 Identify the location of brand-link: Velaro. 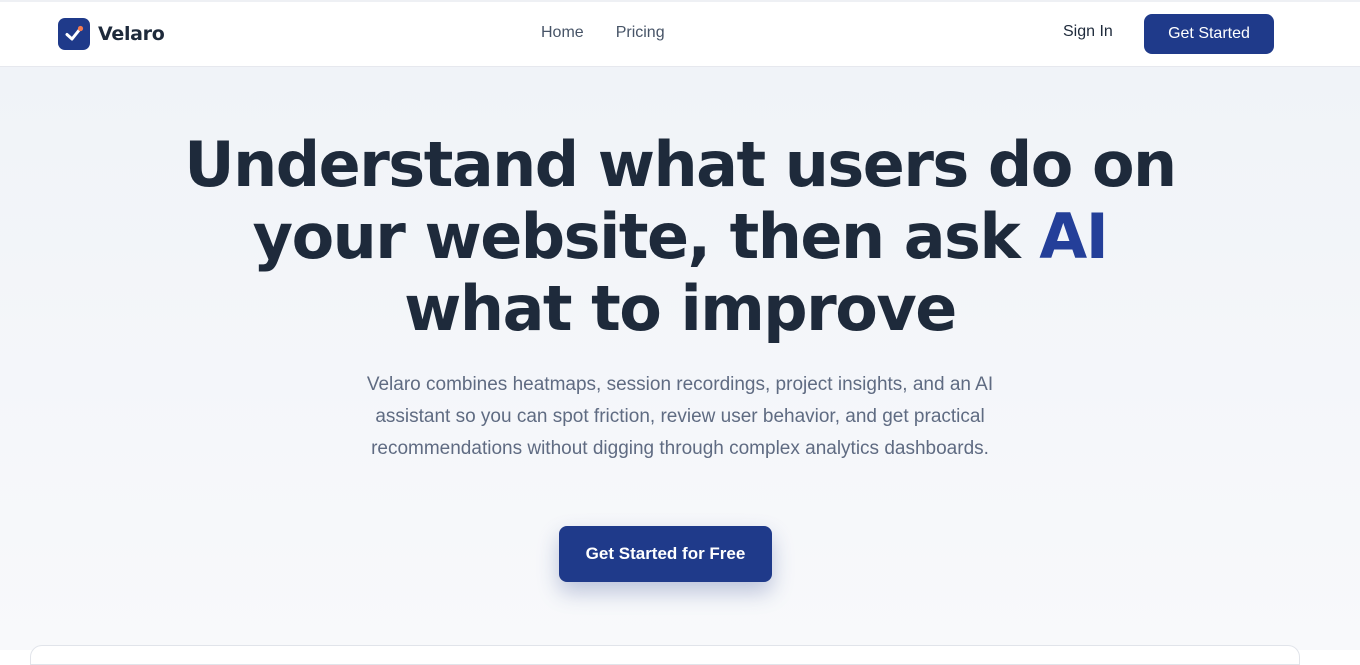
(111, 34).